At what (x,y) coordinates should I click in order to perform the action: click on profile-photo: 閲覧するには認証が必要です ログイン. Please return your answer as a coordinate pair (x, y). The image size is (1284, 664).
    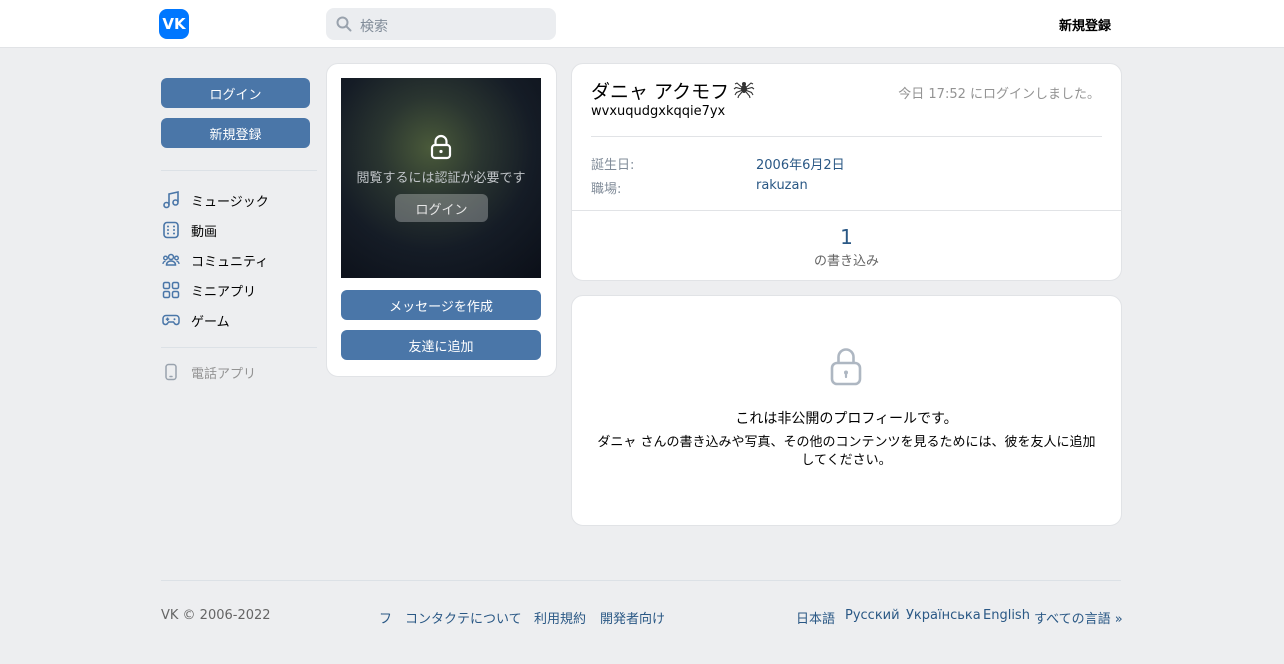
    Looking at the image, I should click on (441, 178).